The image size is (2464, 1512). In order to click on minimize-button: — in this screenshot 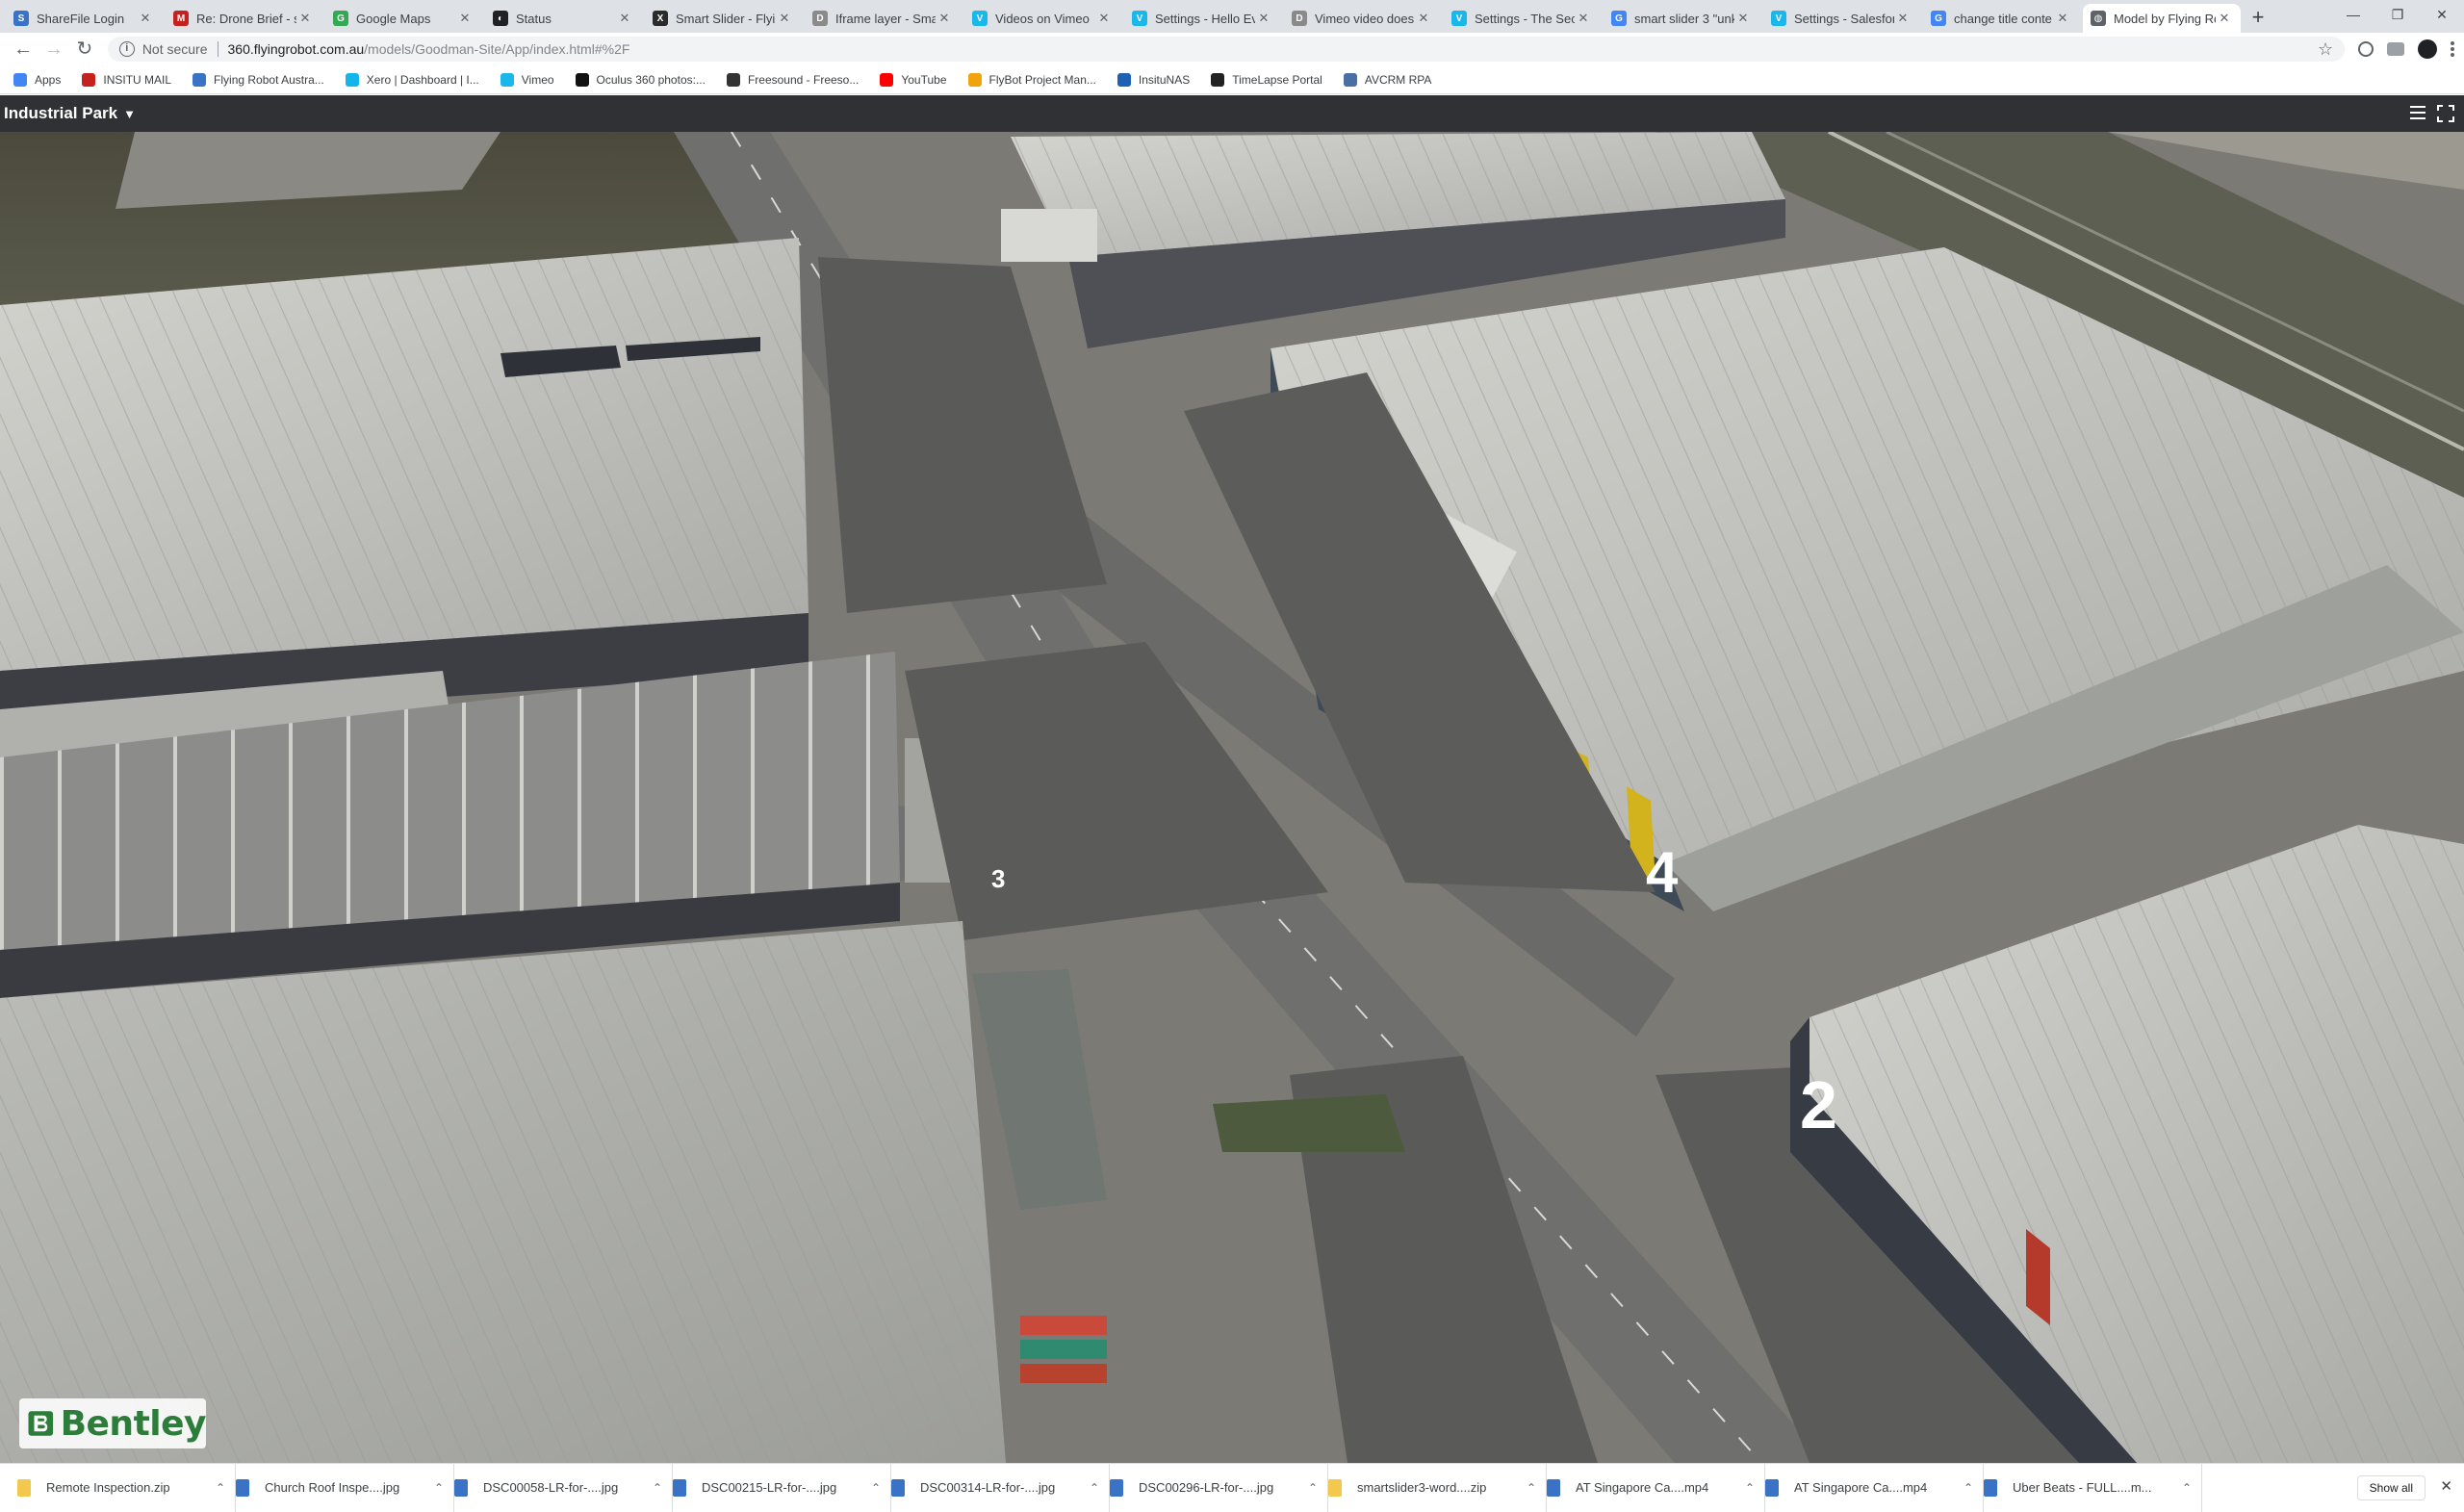, I will do `click(2353, 14)`.